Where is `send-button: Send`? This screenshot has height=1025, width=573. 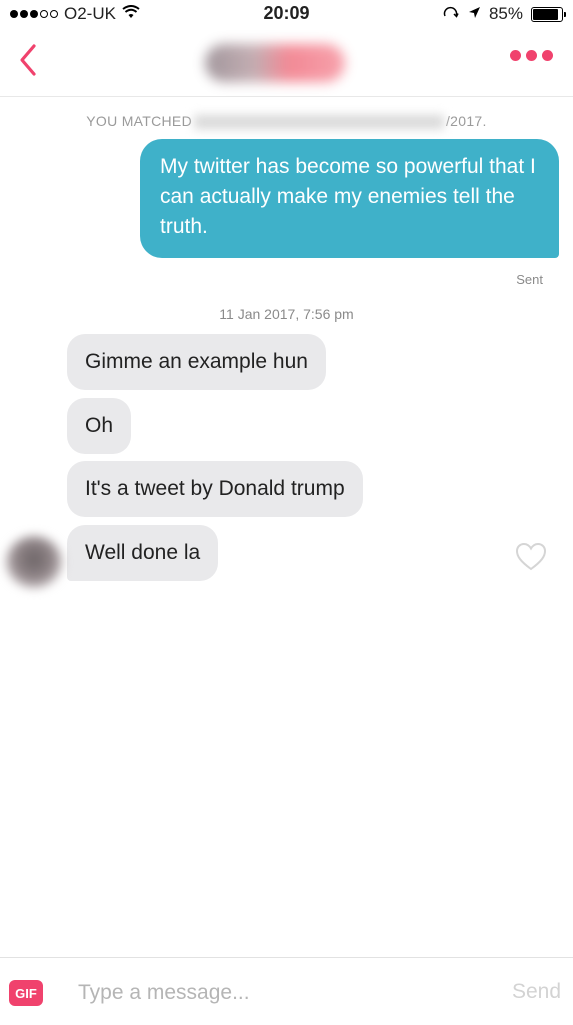 send-button: Send is located at coordinates (536, 992).